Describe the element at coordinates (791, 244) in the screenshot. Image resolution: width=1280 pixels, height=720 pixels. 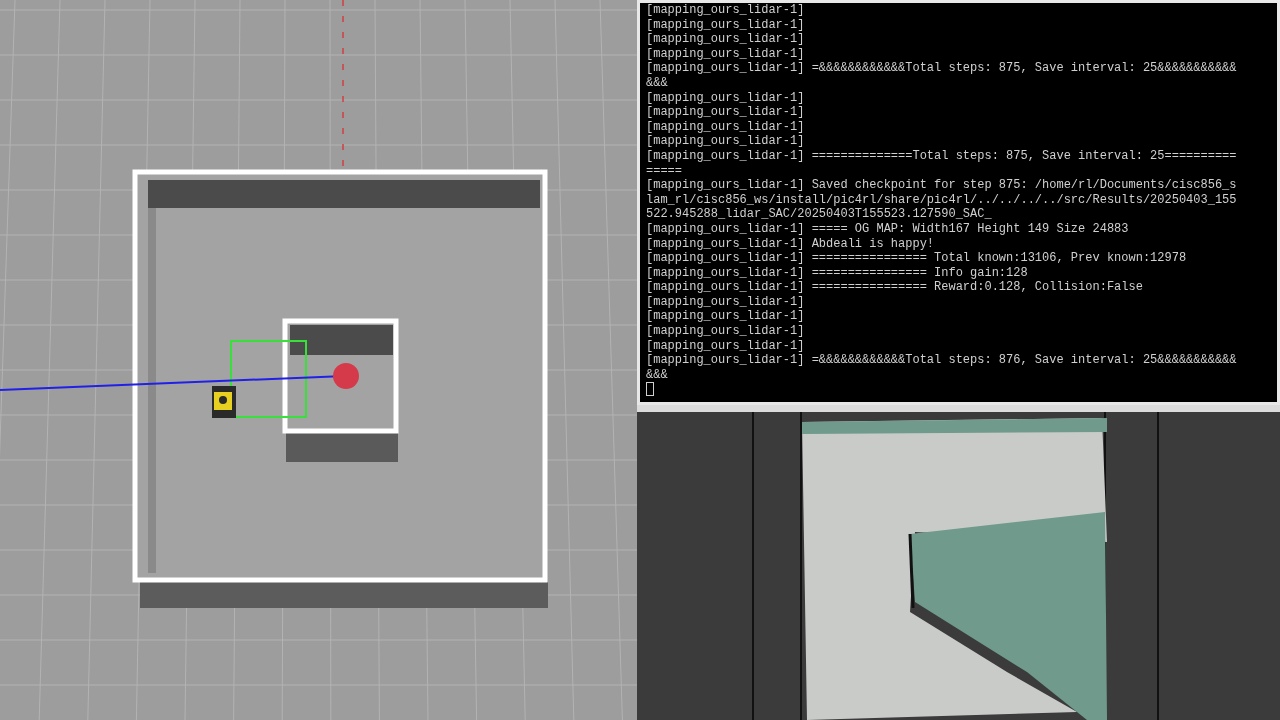
I see `terminal-line: [mapping_ours_lidar-1] Abdeali is happy!` at that location.